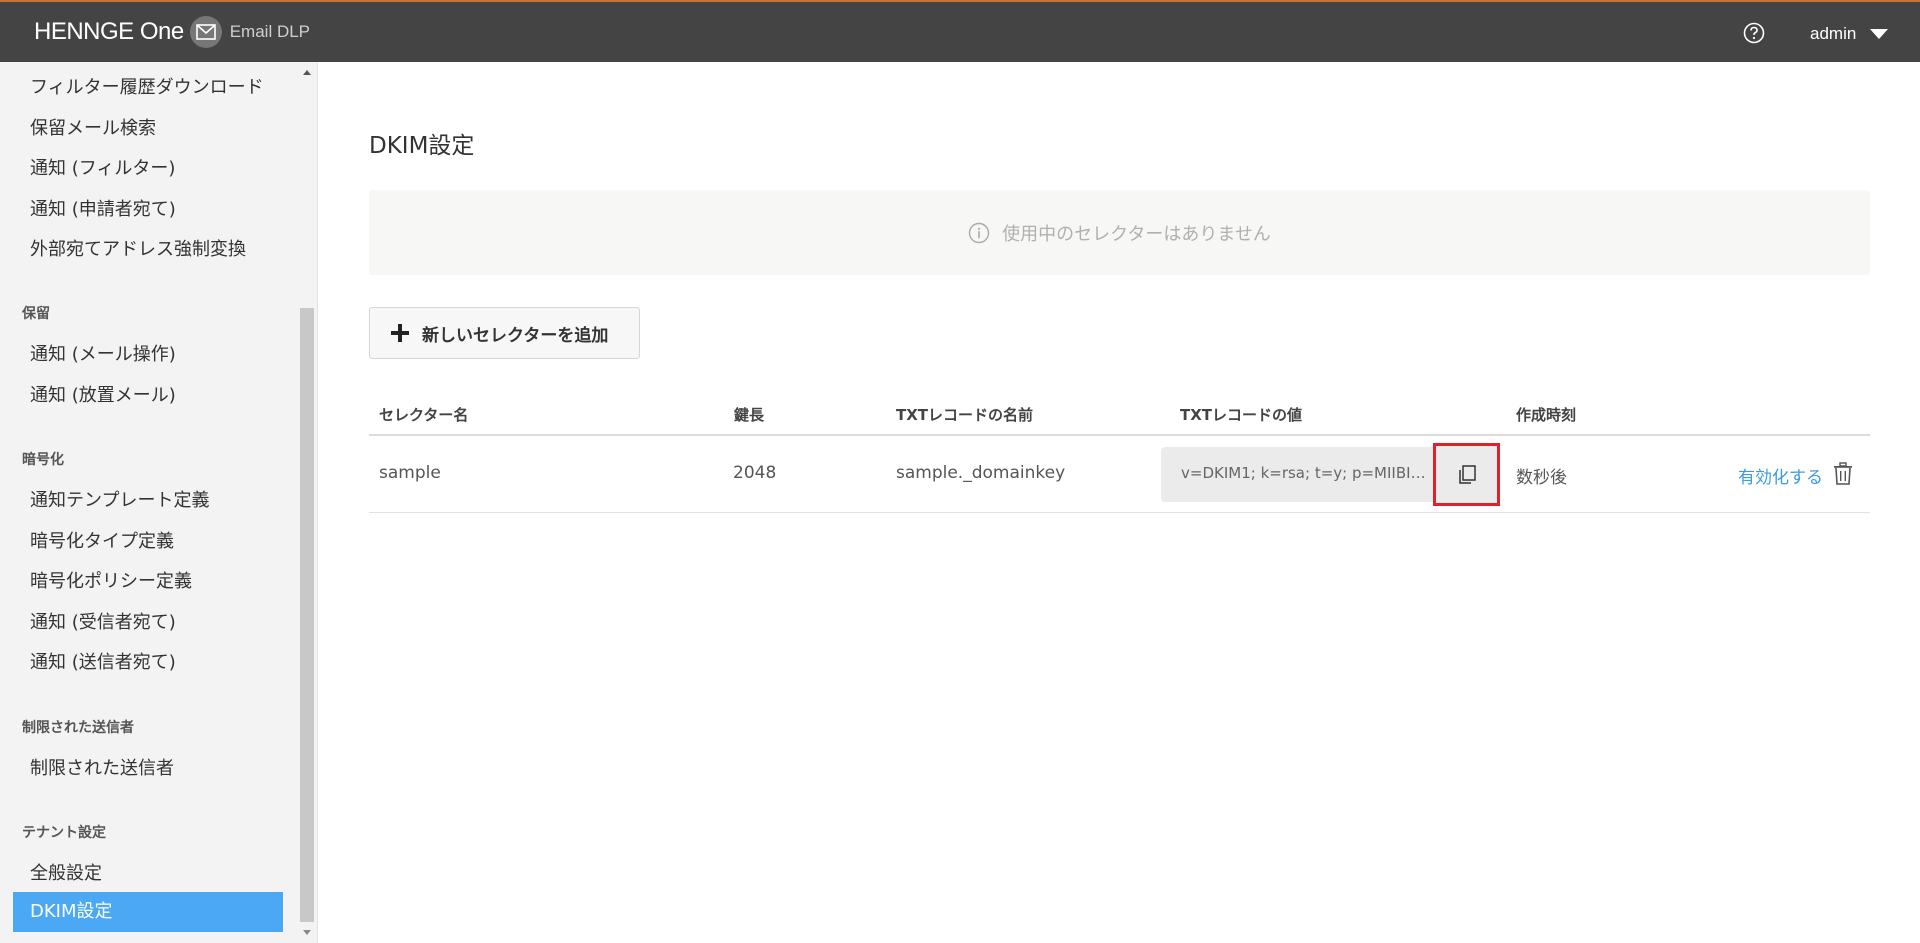 The image size is (1920, 943). What do you see at coordinates (515, 335) in the screenshot?
I see `add-selector-label: 新しいセレクターを追加` at bounding box center [515, 335].